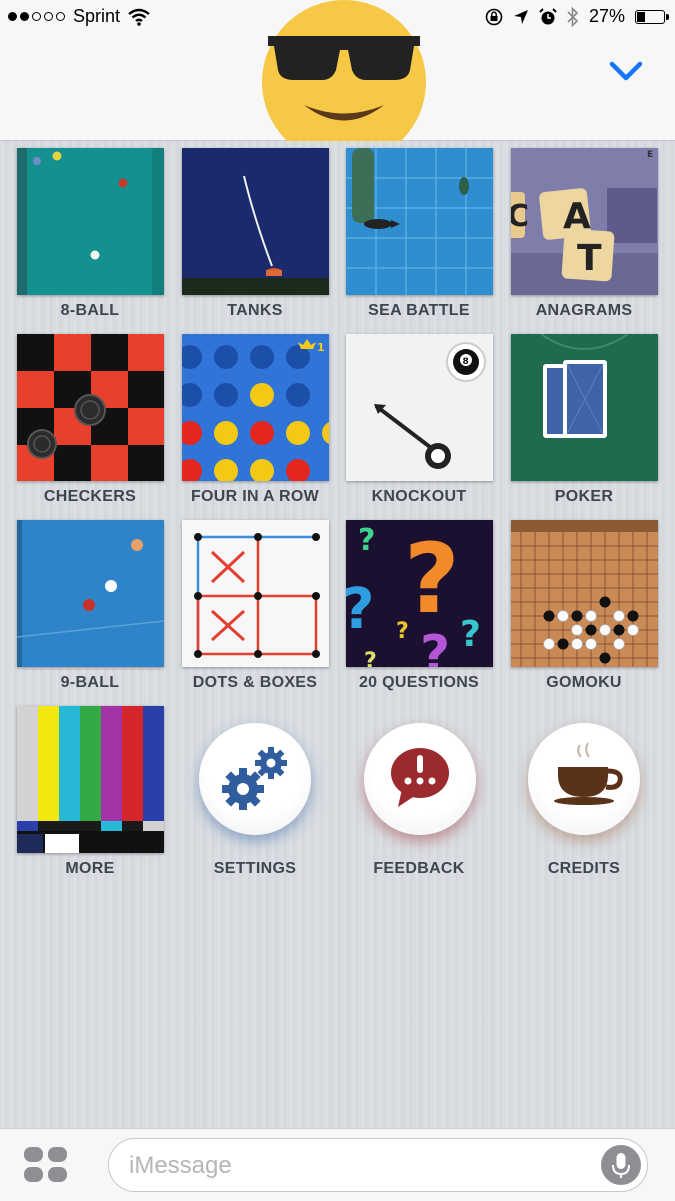 The image size is (675, 1201). I want to click on wifi-icon, so click(139, 17).